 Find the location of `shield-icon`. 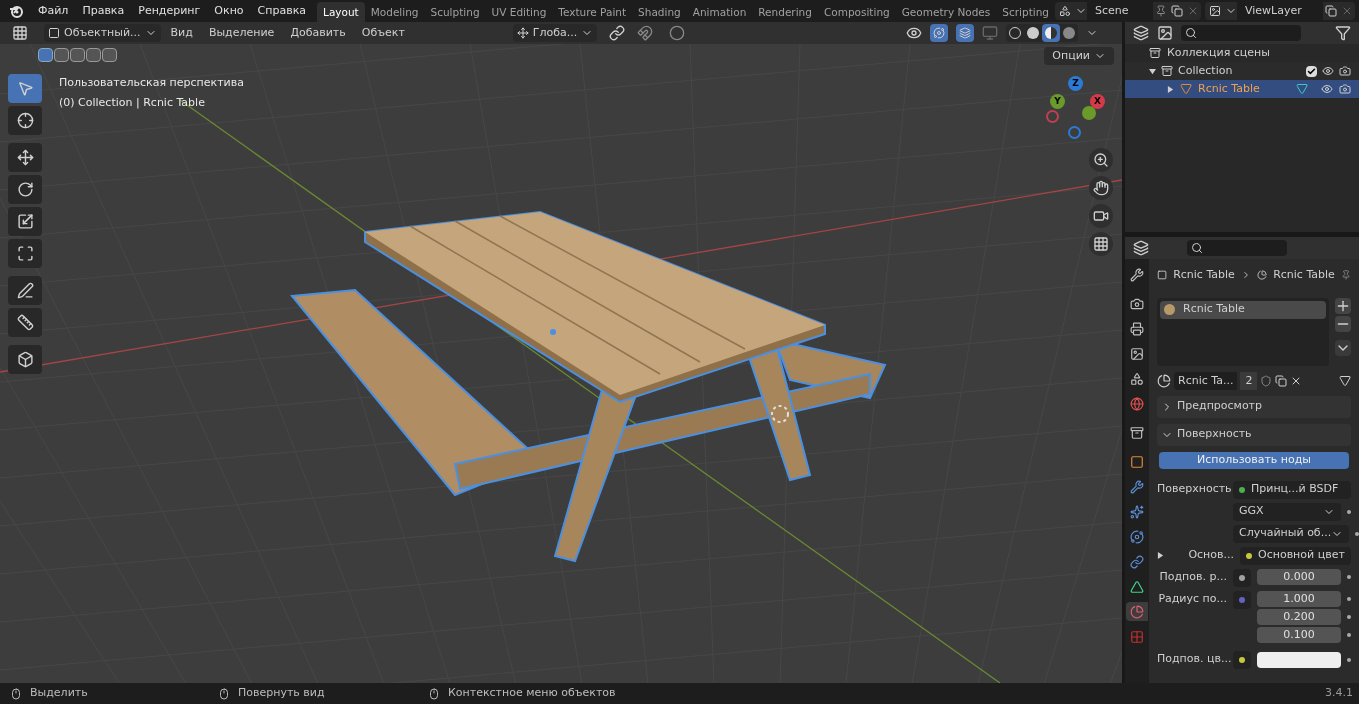

shield-icon is located at coordinates (1266, 380).